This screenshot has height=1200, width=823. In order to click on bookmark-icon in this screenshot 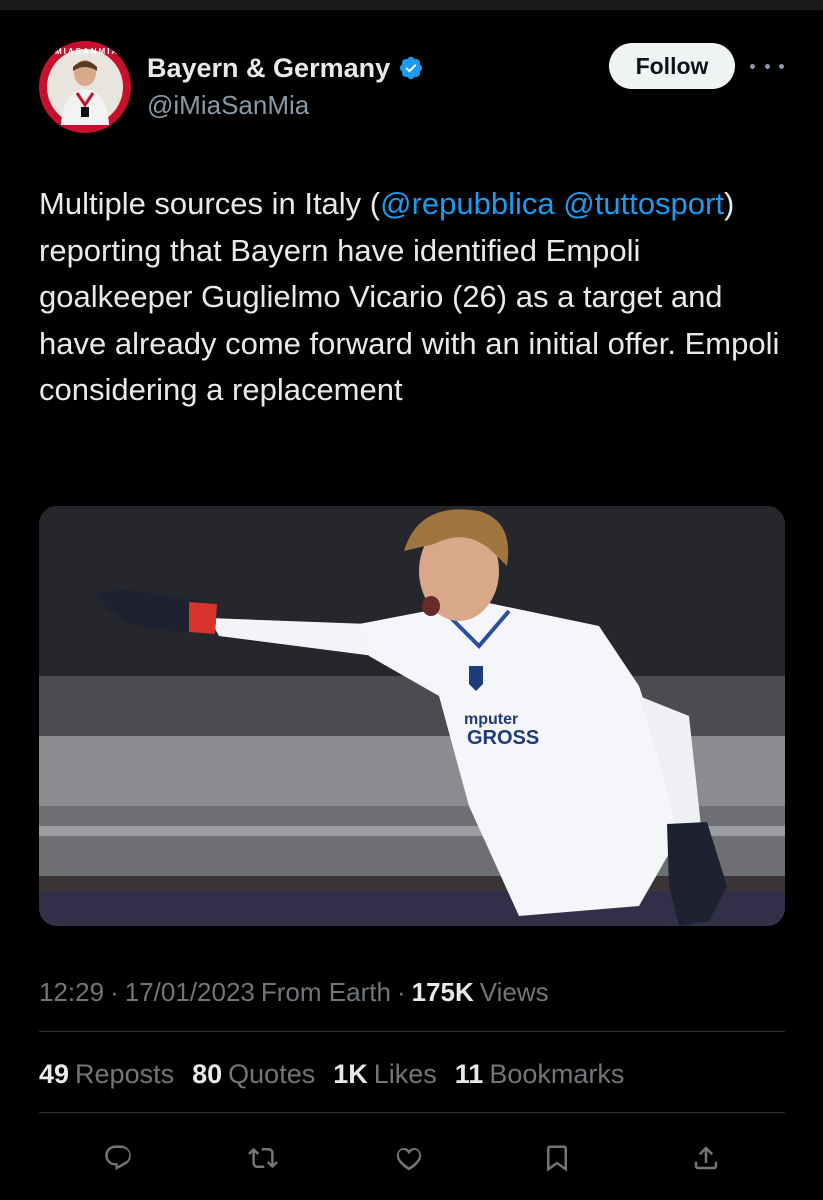, I will do `click(557, 1158)`.